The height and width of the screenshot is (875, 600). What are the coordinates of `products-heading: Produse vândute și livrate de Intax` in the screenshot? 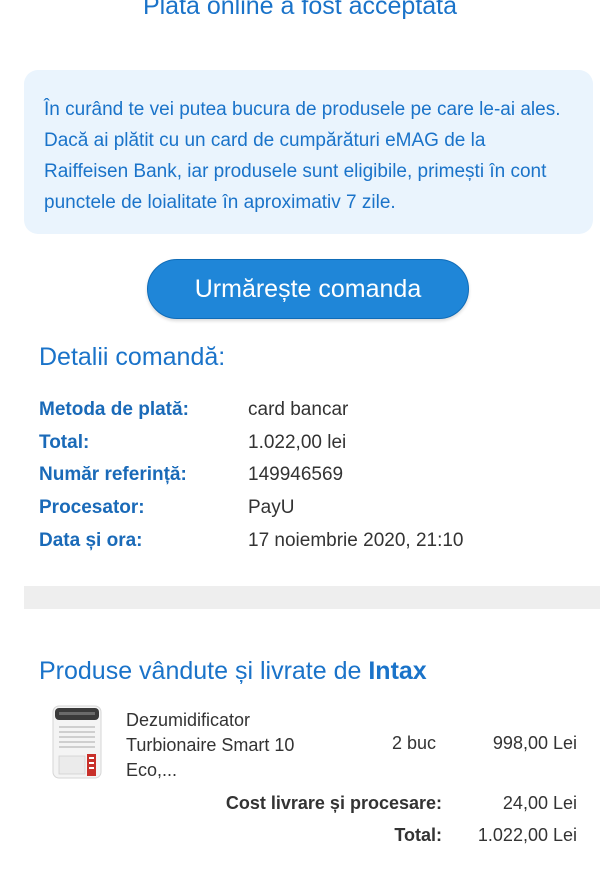 It's located at (233, 671).